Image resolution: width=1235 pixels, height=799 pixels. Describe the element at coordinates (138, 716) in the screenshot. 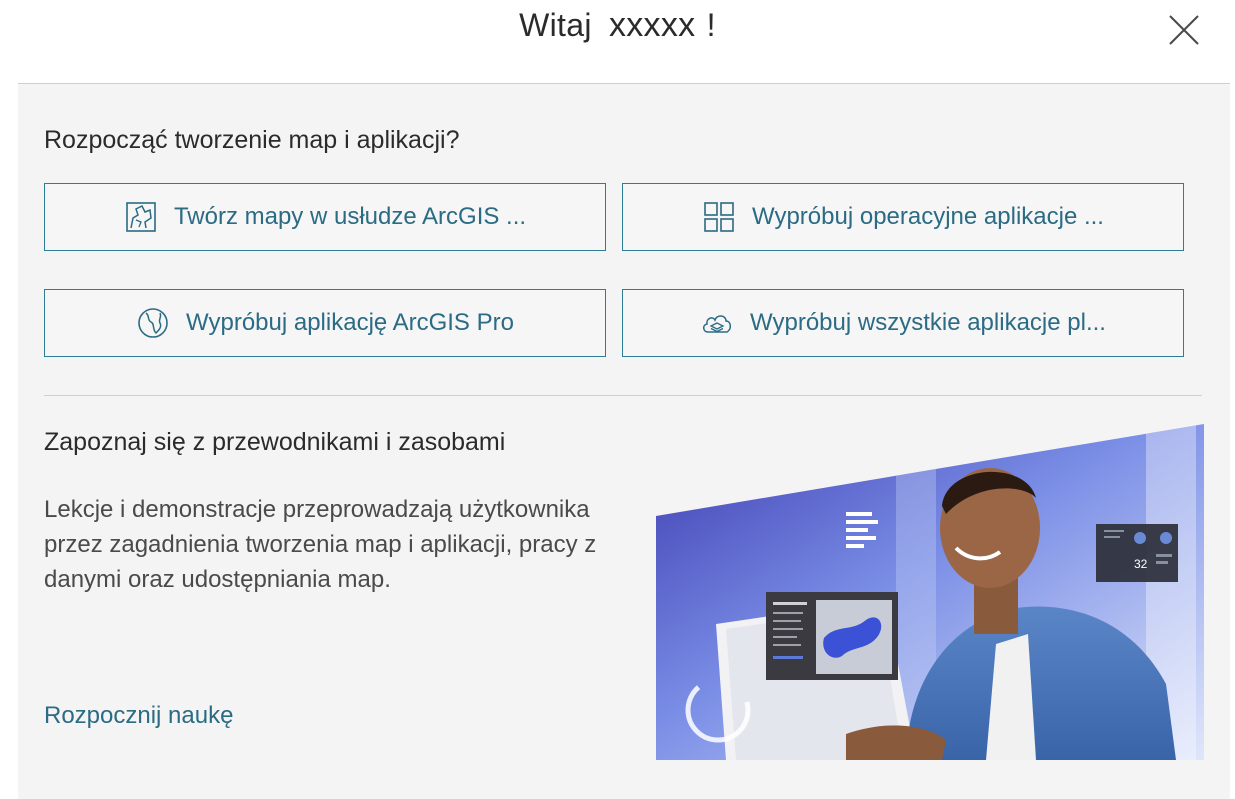

I see `start-learning-link: Rozpocznij naukę` at that location.